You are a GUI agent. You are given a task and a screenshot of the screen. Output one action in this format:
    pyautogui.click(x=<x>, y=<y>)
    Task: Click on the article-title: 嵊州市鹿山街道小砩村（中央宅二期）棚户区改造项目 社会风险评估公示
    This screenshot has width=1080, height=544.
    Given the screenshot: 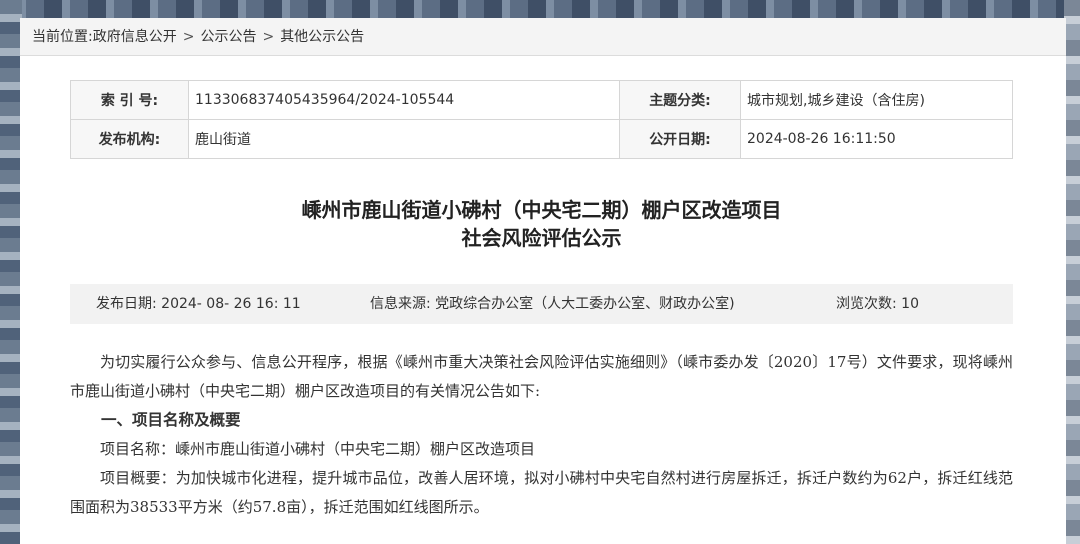 What is the action you would take?
    pyautogui.click(x=541, y=224)
    